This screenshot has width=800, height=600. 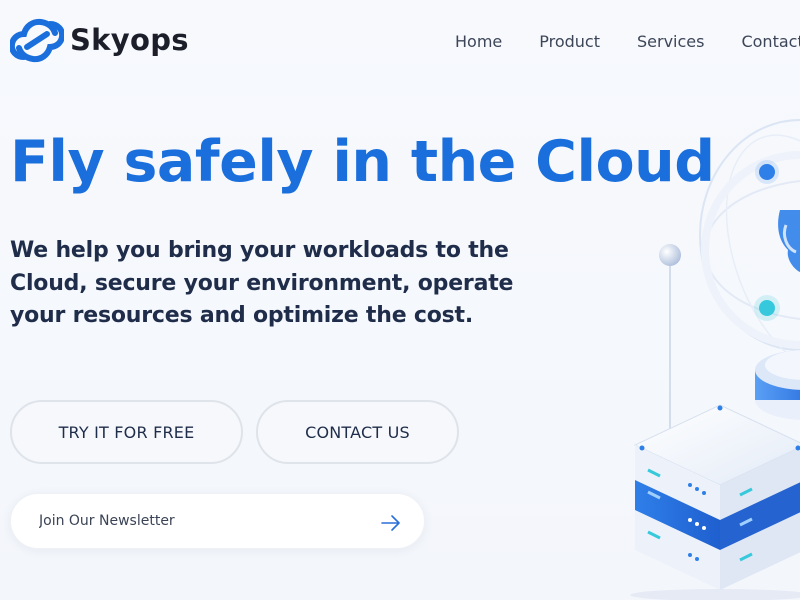 I want to click on newsletter-form, so click(x=217, y=521).